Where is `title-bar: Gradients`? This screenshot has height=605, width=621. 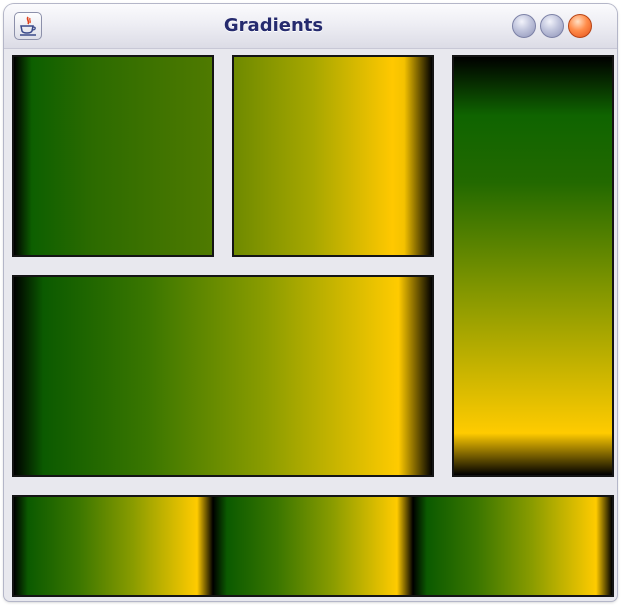
title-bar: Gradients is located at coordinates (310, 26).